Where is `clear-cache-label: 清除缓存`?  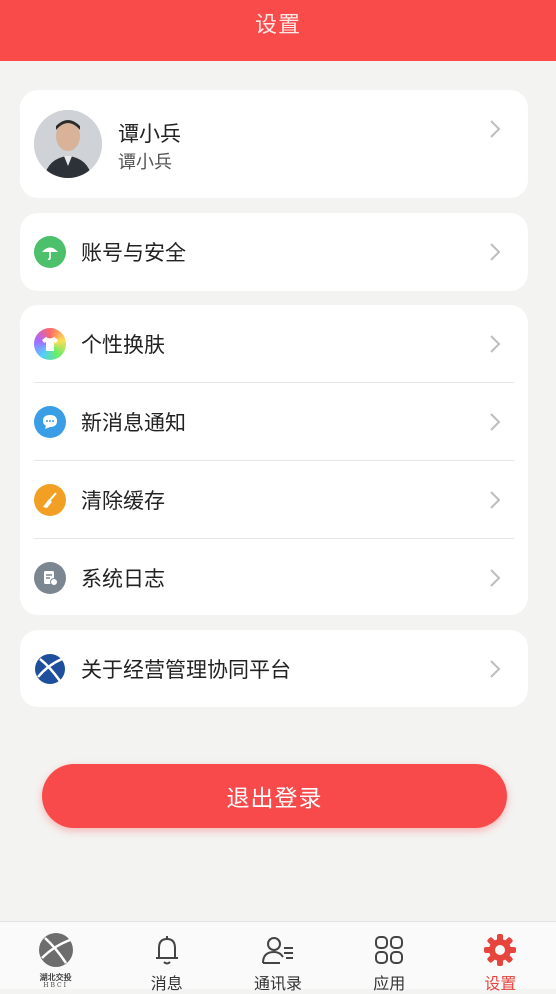 clear-cache-label: 清除缓存 is located at coordinates (123, 501).